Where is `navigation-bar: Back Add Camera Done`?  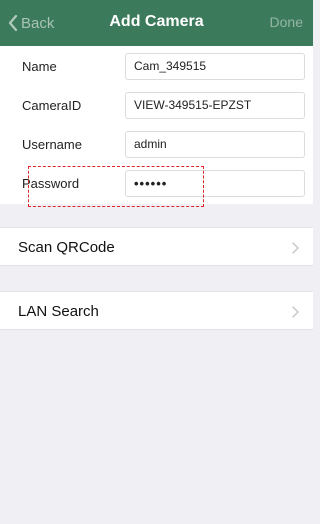 navigation-bar: Back Add Camera Done is located at coordinates (156, 23).